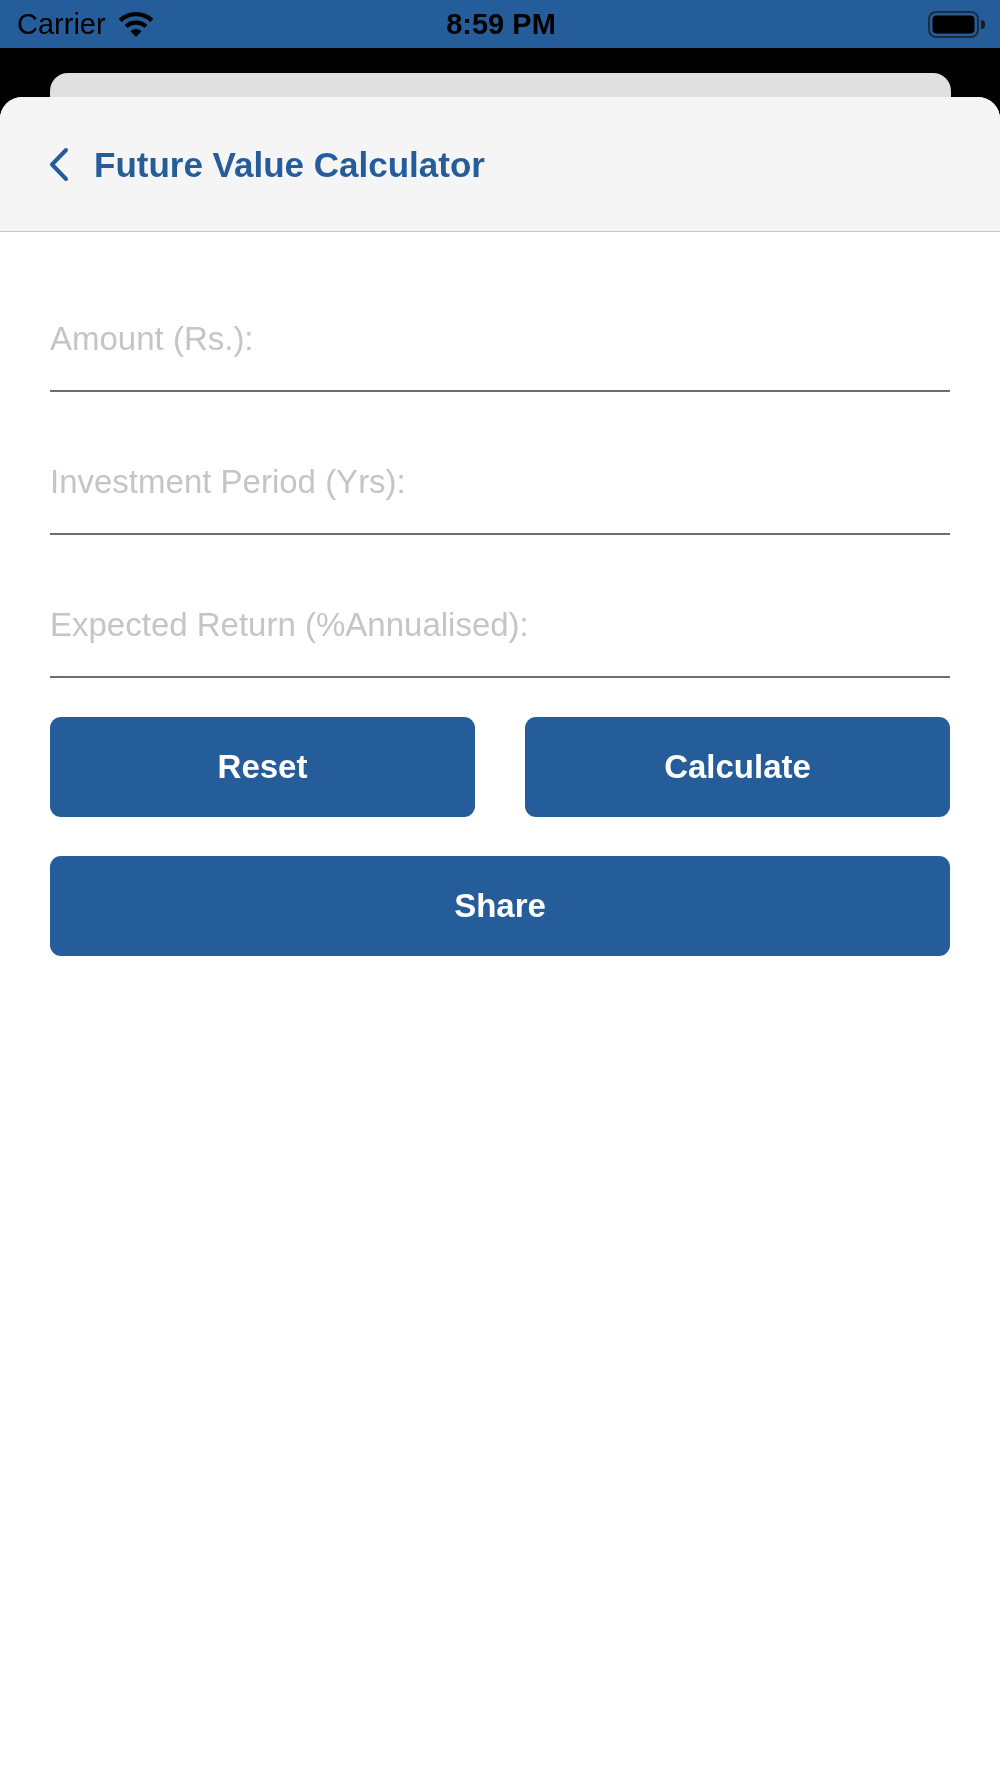 The image size is (1000, 1778). Describe the element at coordinates (500, 350) in the screenshot. I see `input-field: Amount (Rs.):` at that location.